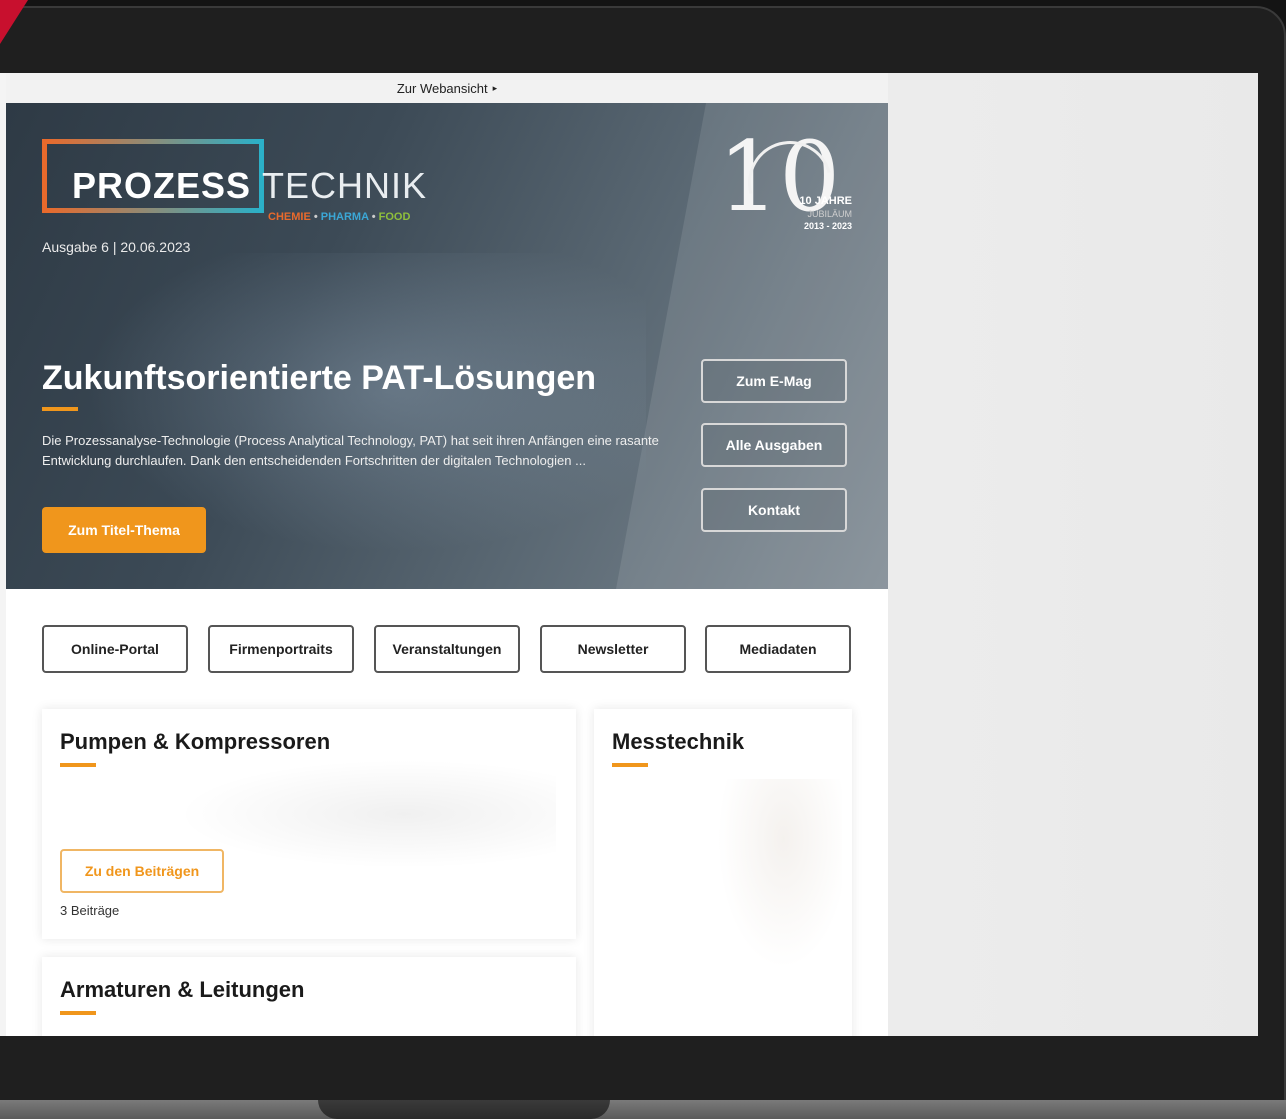 The image size is (1286, 1119). Describe the element at coordinates (613, 649) in the screenshot. I see `nav-newsletter: Newsletter` at that location.